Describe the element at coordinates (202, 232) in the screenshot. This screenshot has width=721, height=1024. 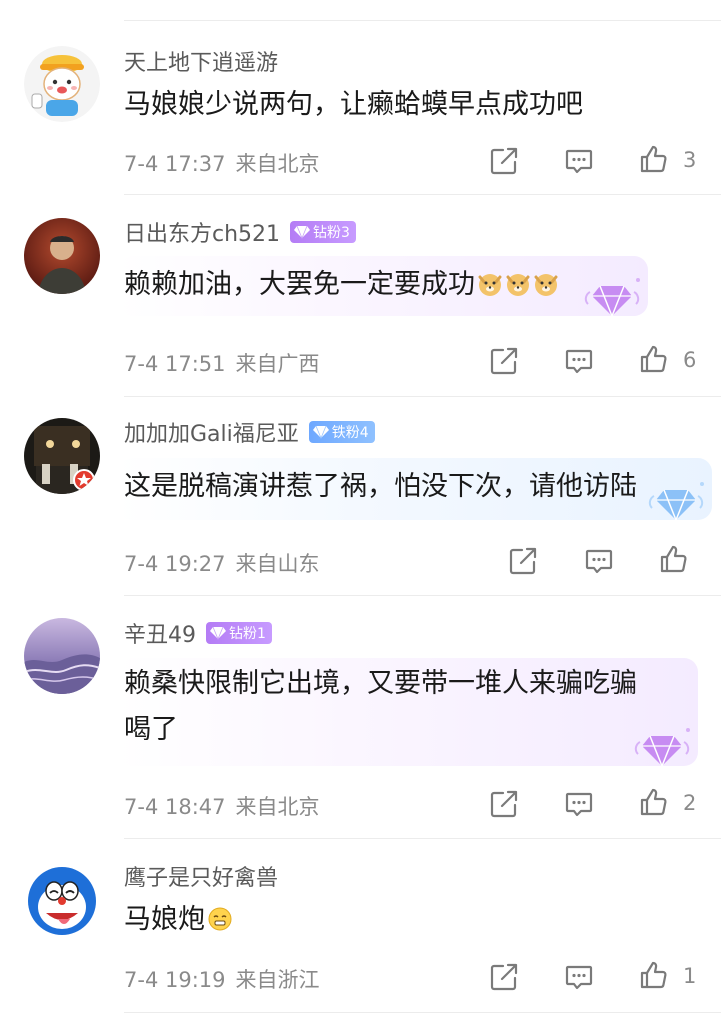
I see `username: 日出东方ch521` at that location.